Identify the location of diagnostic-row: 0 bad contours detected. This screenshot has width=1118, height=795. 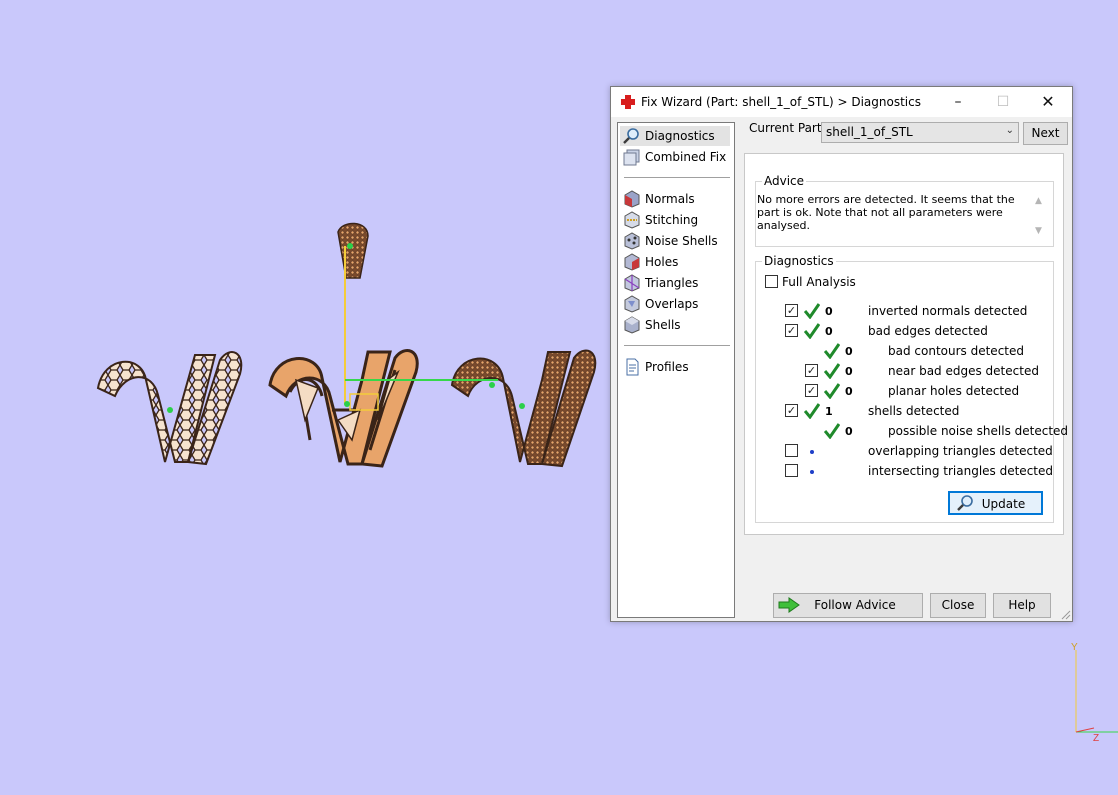
(895, 352).